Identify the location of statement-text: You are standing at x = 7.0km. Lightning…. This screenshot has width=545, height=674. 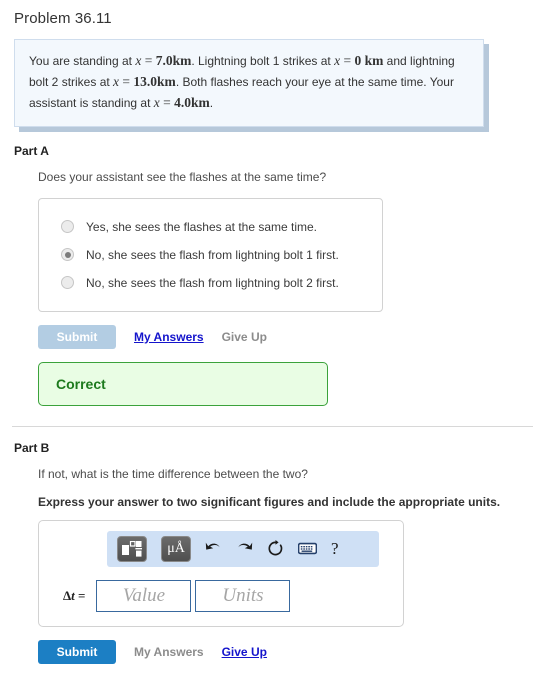
(249, 83).